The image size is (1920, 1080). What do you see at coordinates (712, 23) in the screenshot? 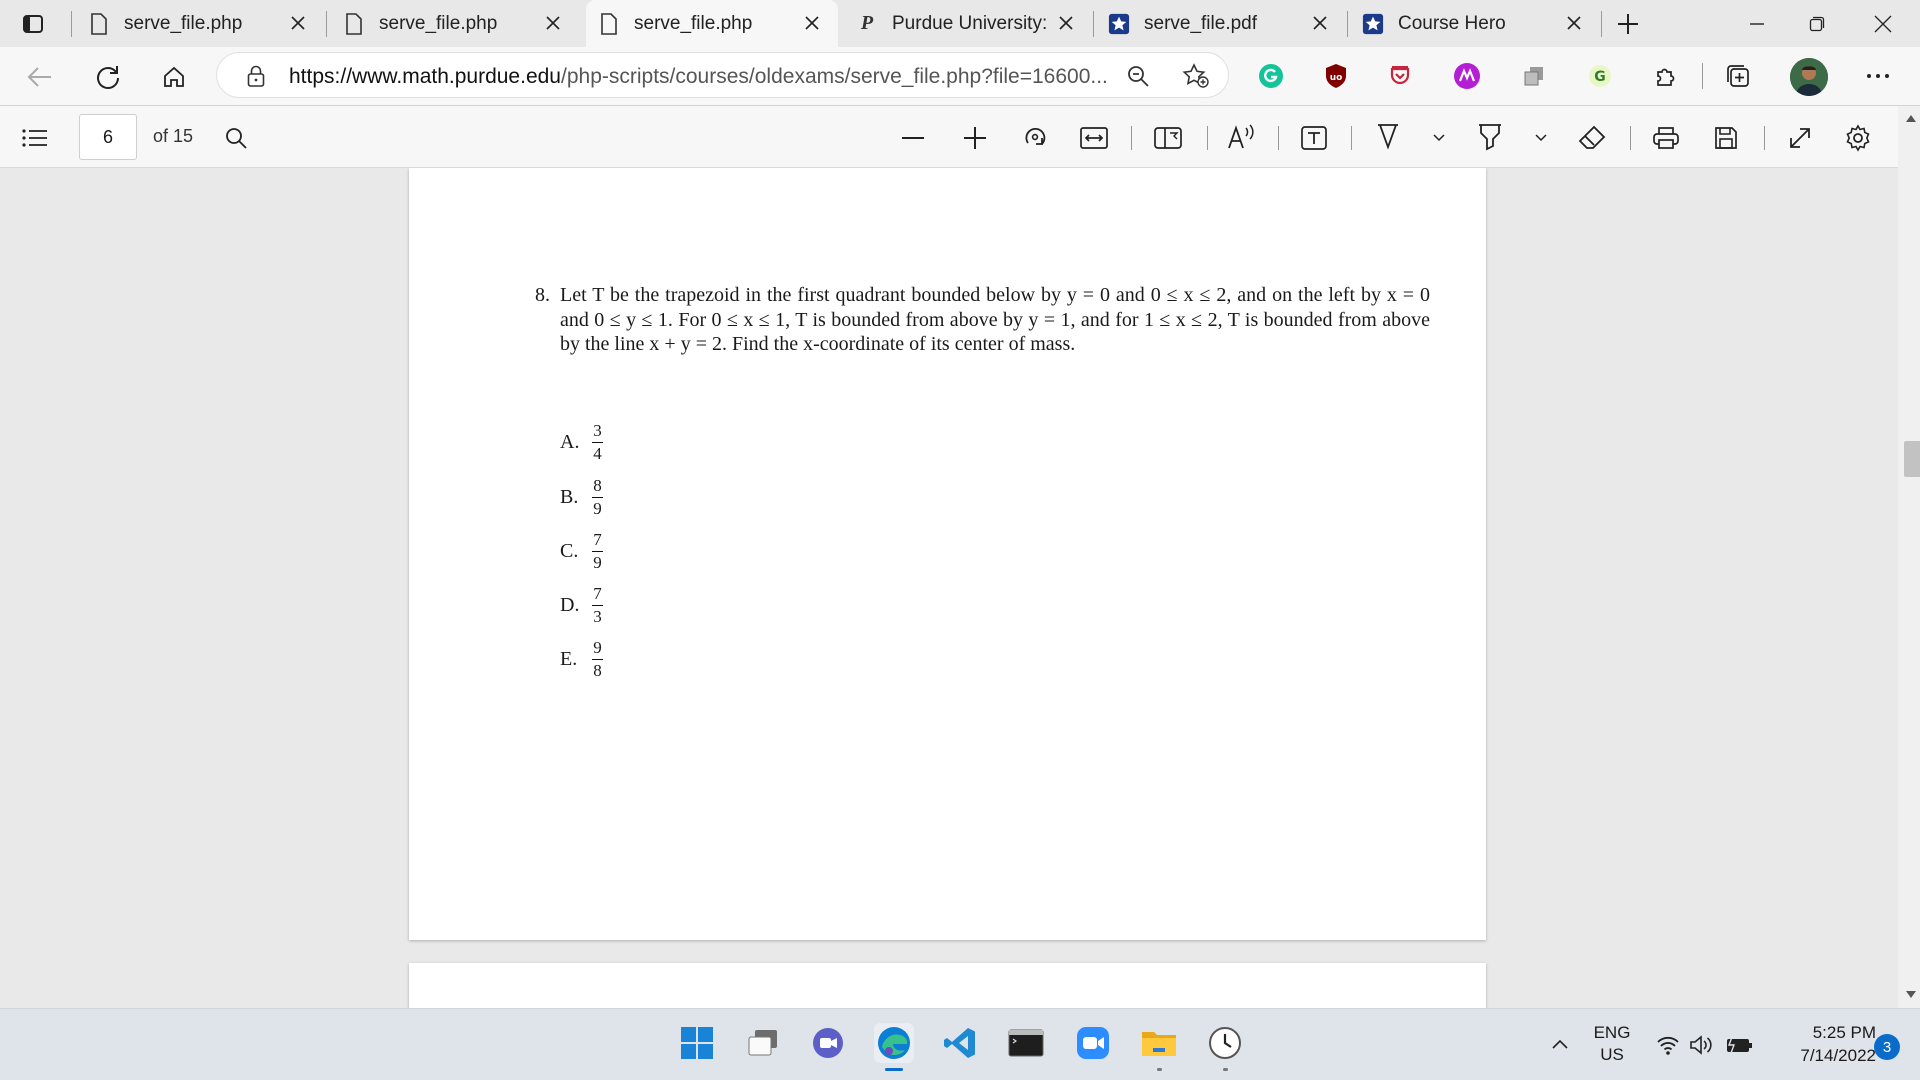
I see `tab-2-active: serve_file.php` at bounding box center [712, 23].